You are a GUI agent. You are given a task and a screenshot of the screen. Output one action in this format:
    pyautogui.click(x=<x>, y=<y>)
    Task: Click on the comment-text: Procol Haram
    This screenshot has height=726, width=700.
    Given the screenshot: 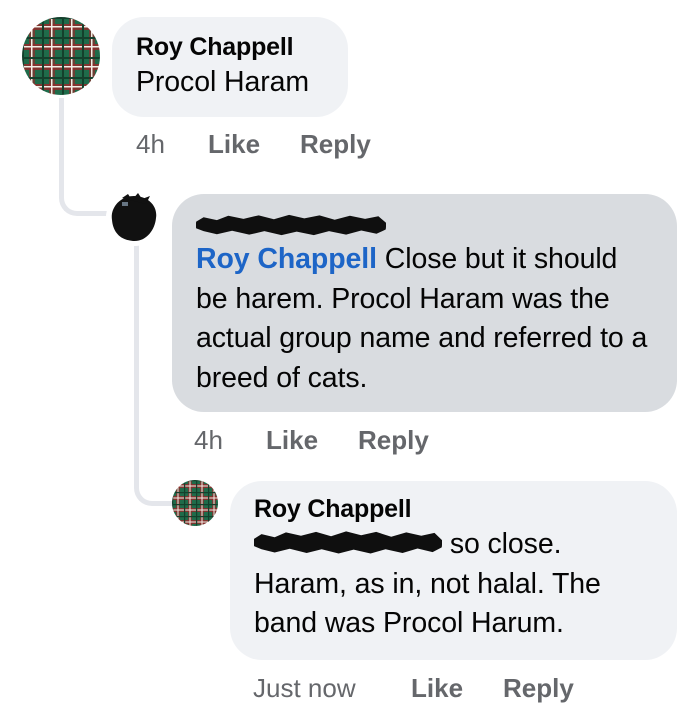 What is the action you would take?
    pyautogui.click(x=223, y=82)
    